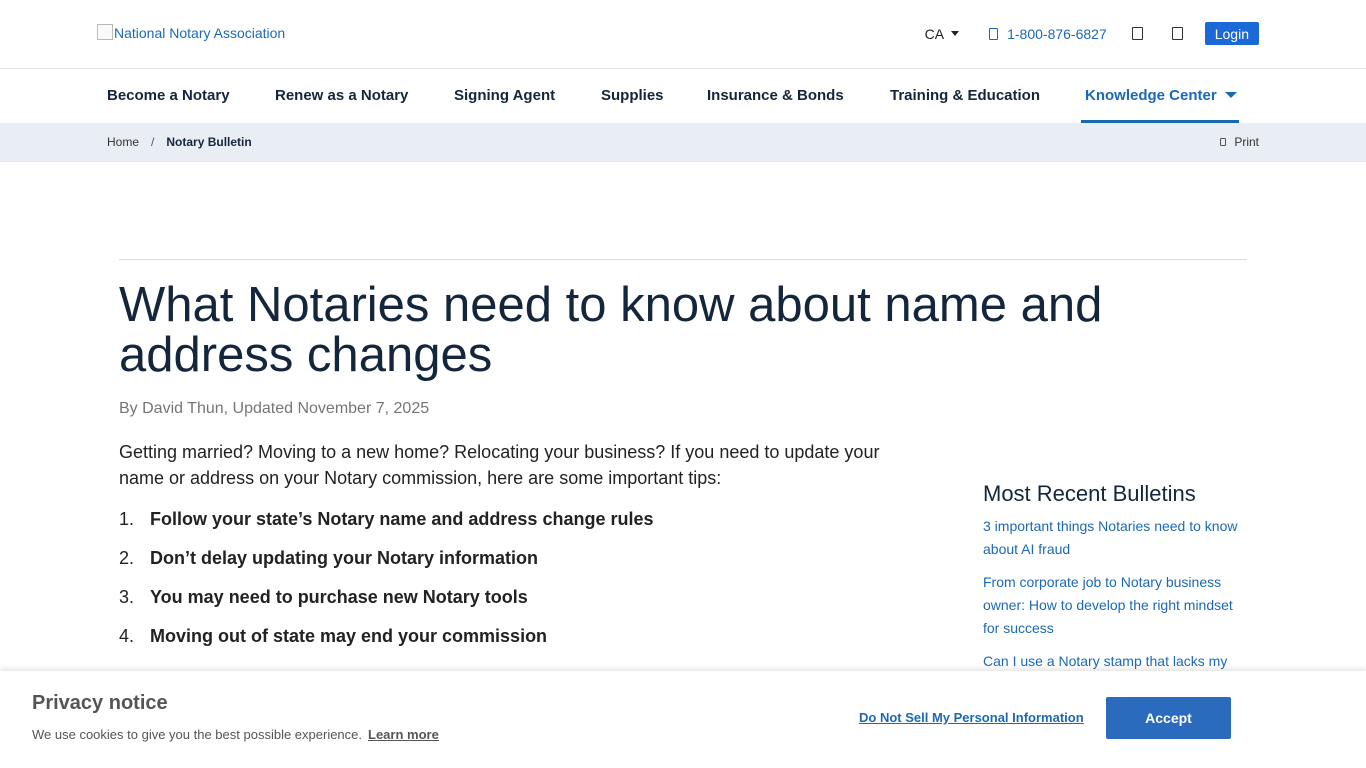 This screenshot has height=768, width=1366. I want to click on logo-alt-text: National Notary Association, so click(200, 33).